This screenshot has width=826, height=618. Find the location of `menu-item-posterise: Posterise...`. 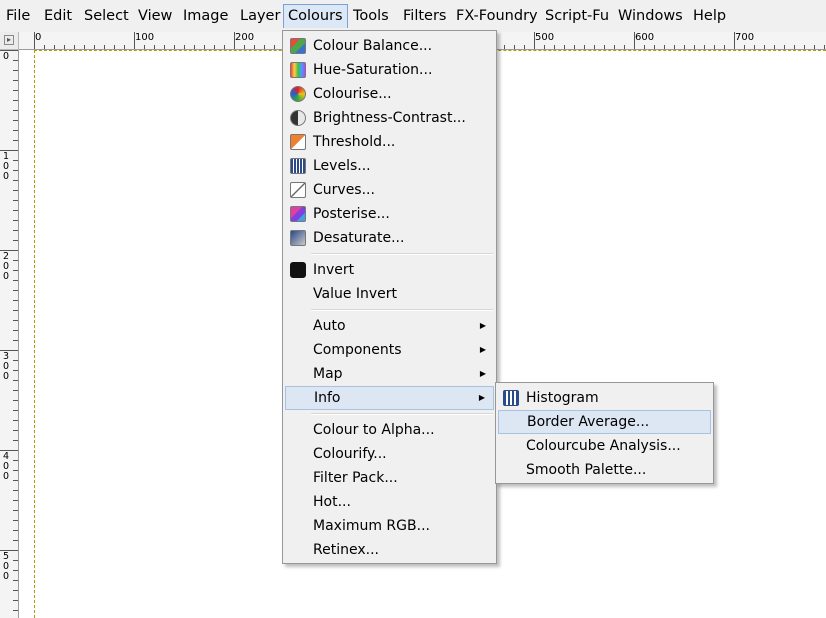

menu-item-posterise: Posterise... is located at coordinates (389, 214).